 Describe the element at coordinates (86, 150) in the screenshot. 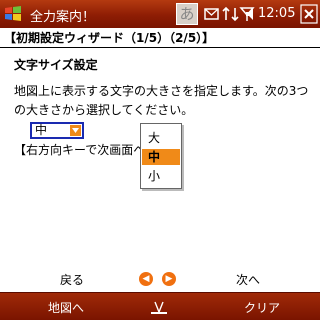

I see `hint-text: 【右方向キーで次画面へ】` at that location.